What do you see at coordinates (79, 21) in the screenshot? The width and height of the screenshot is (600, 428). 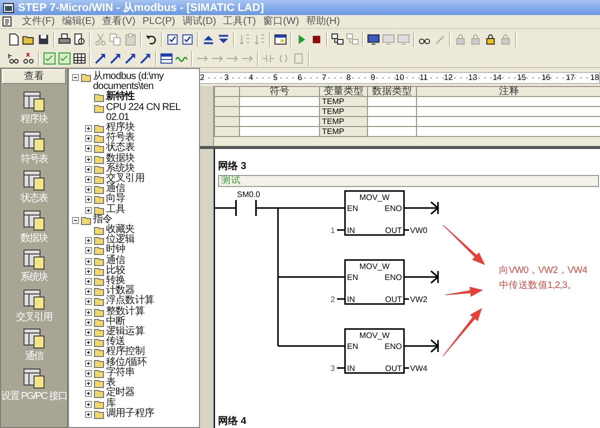 I see `menu-item: 编辑(E)` at bounding box center [79, 21].